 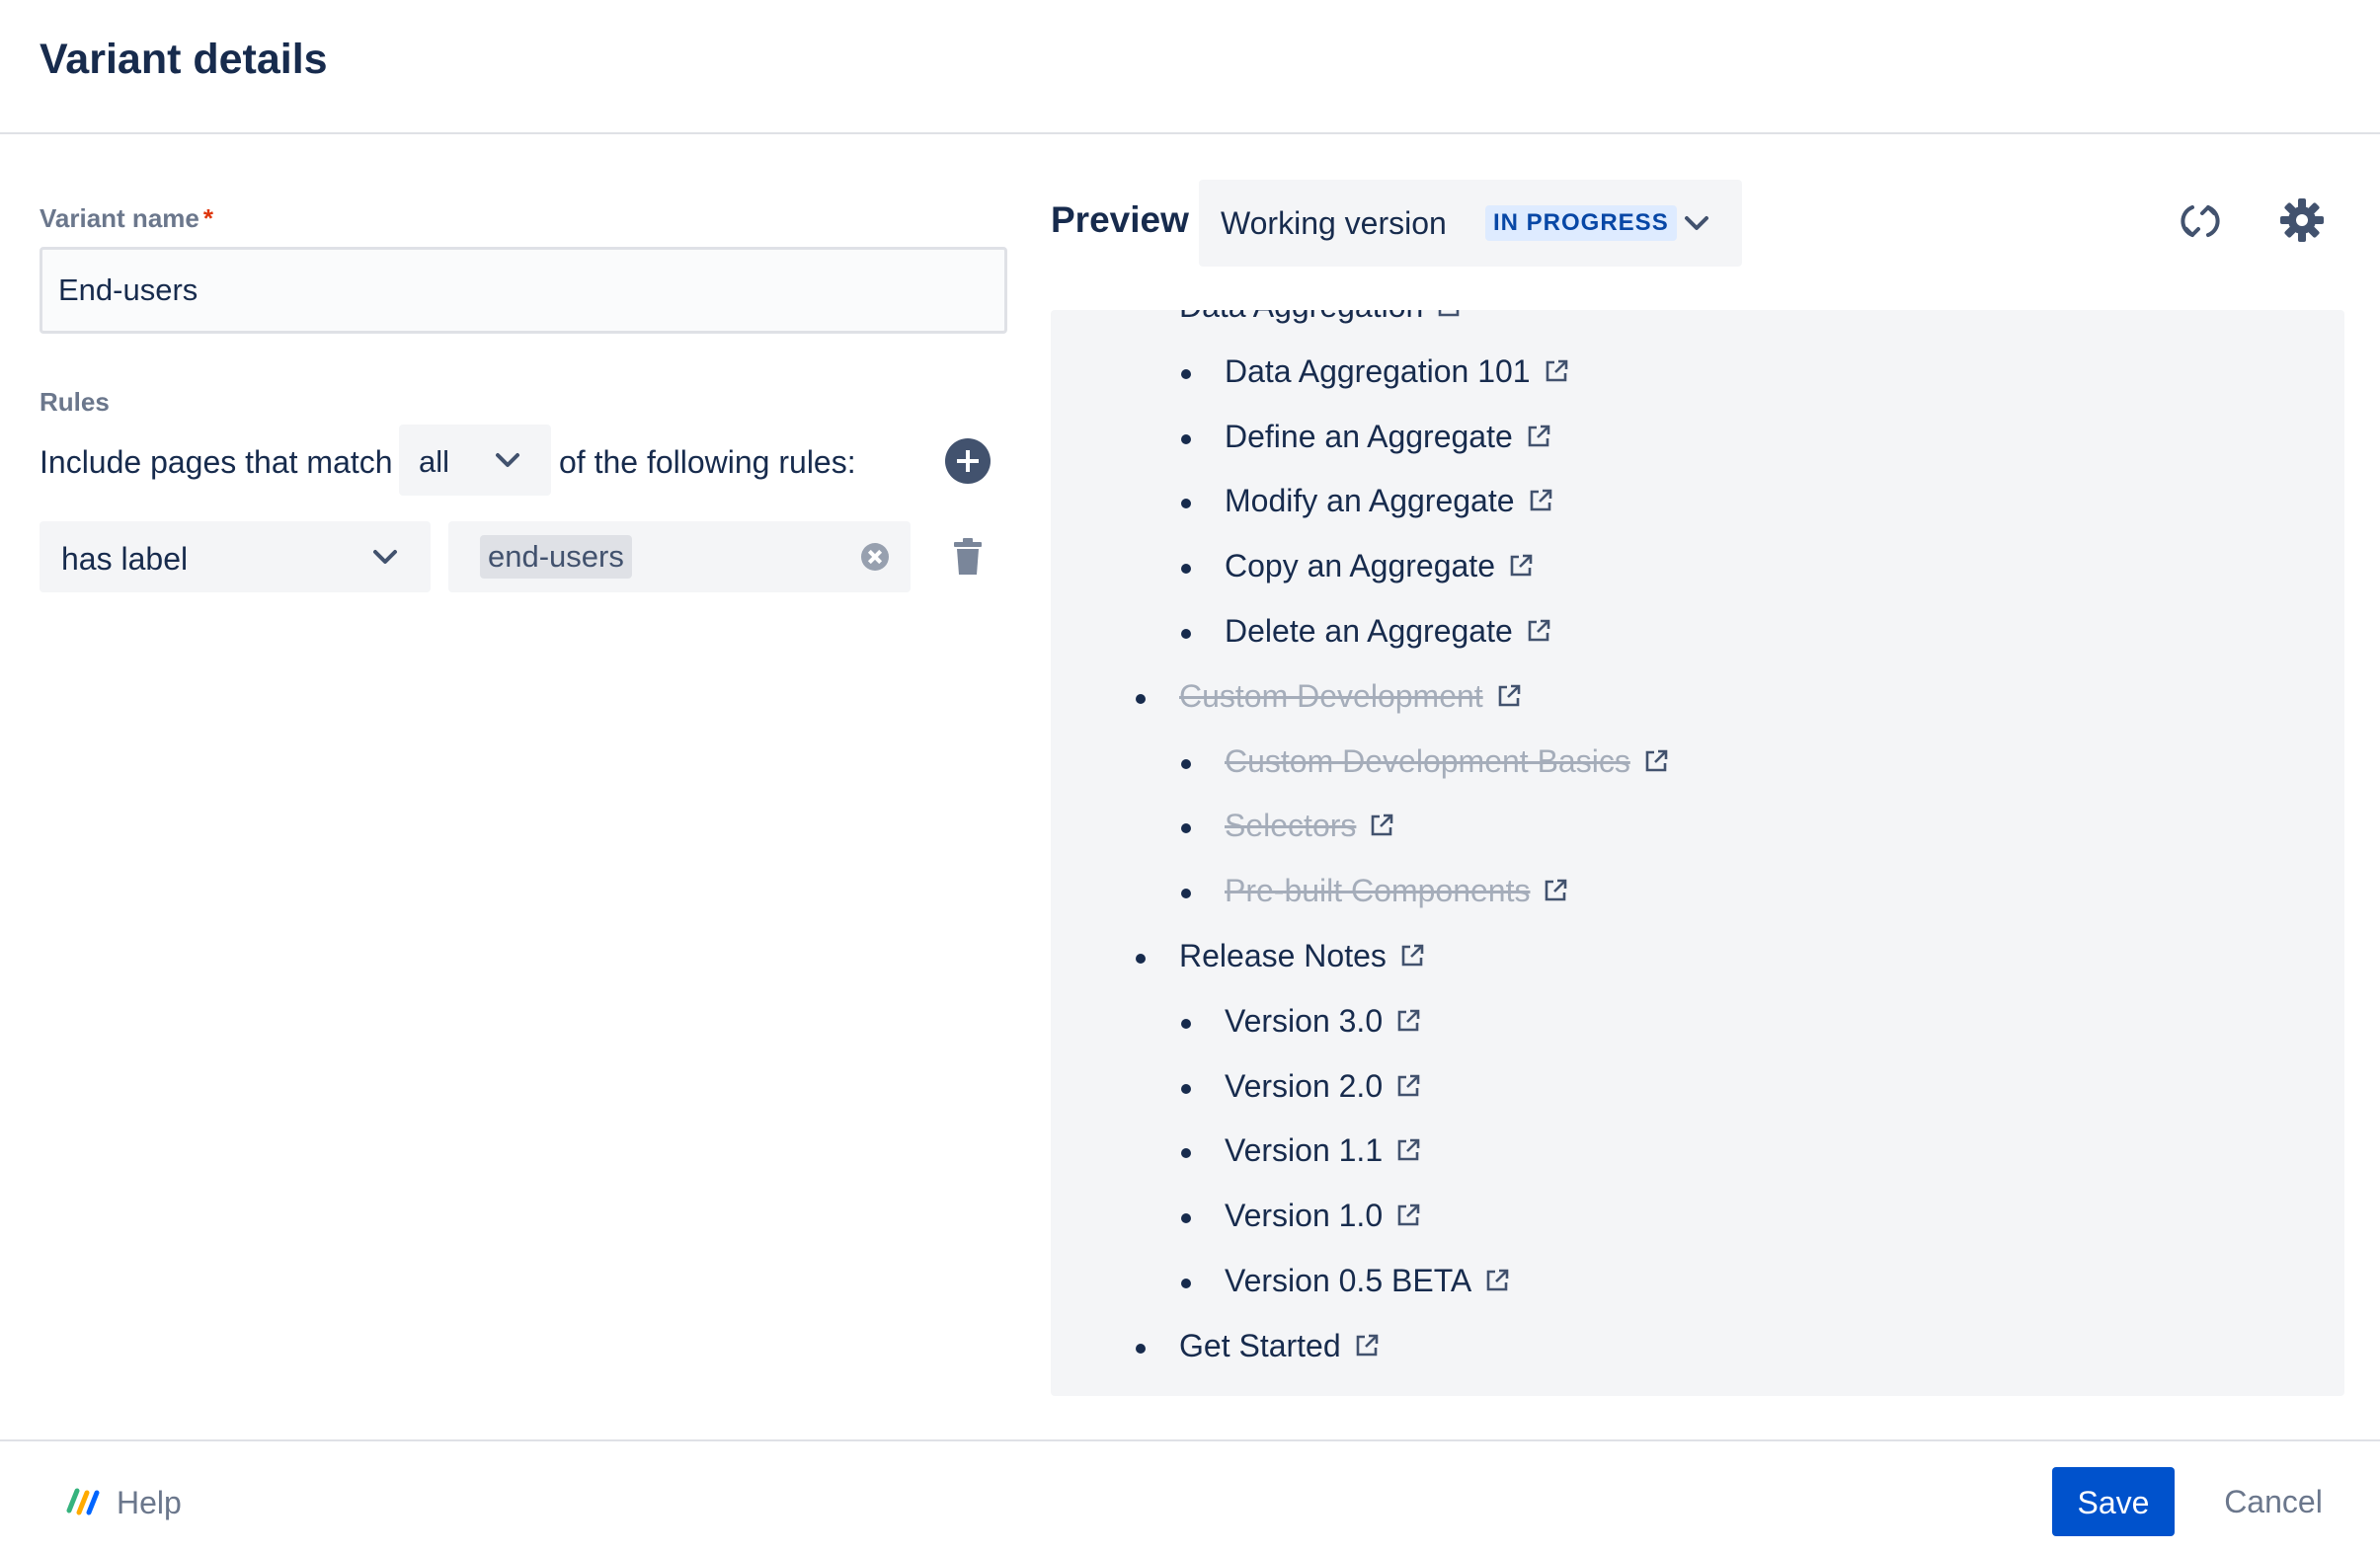 What do you see at coordinates (556, 557) in the screenshot?
I see `label-tag: end-users` at bounding box center [556, 557].